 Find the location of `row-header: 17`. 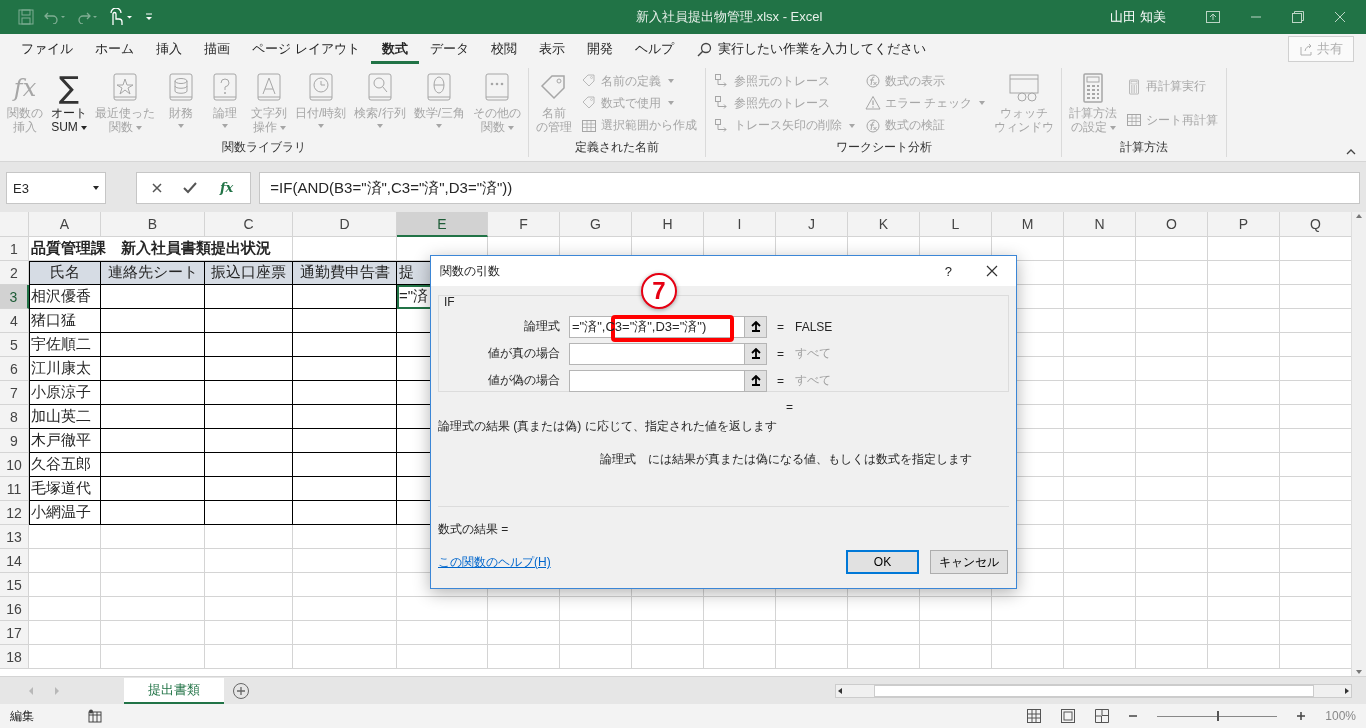

row-header: 17 is located at coordinates (14, 633).